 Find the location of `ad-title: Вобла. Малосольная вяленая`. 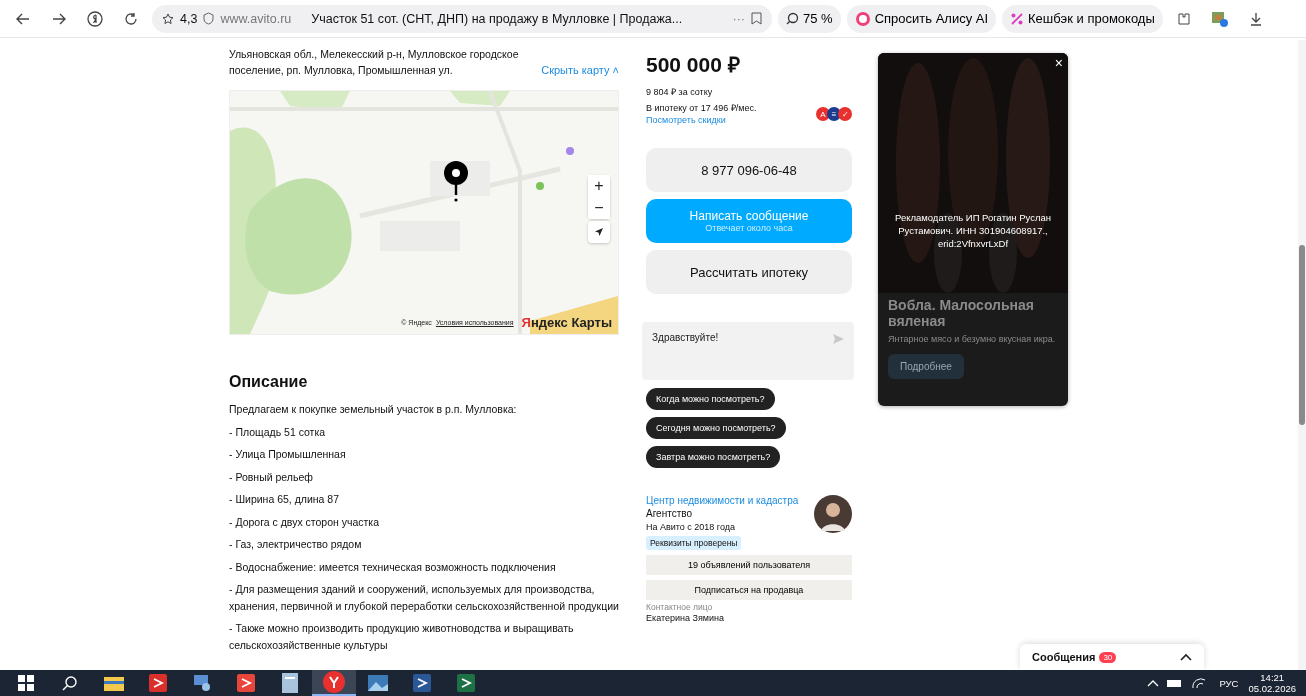

ad-title: Вобла. Малосольная вяленая is located at coordinates (961, 313).